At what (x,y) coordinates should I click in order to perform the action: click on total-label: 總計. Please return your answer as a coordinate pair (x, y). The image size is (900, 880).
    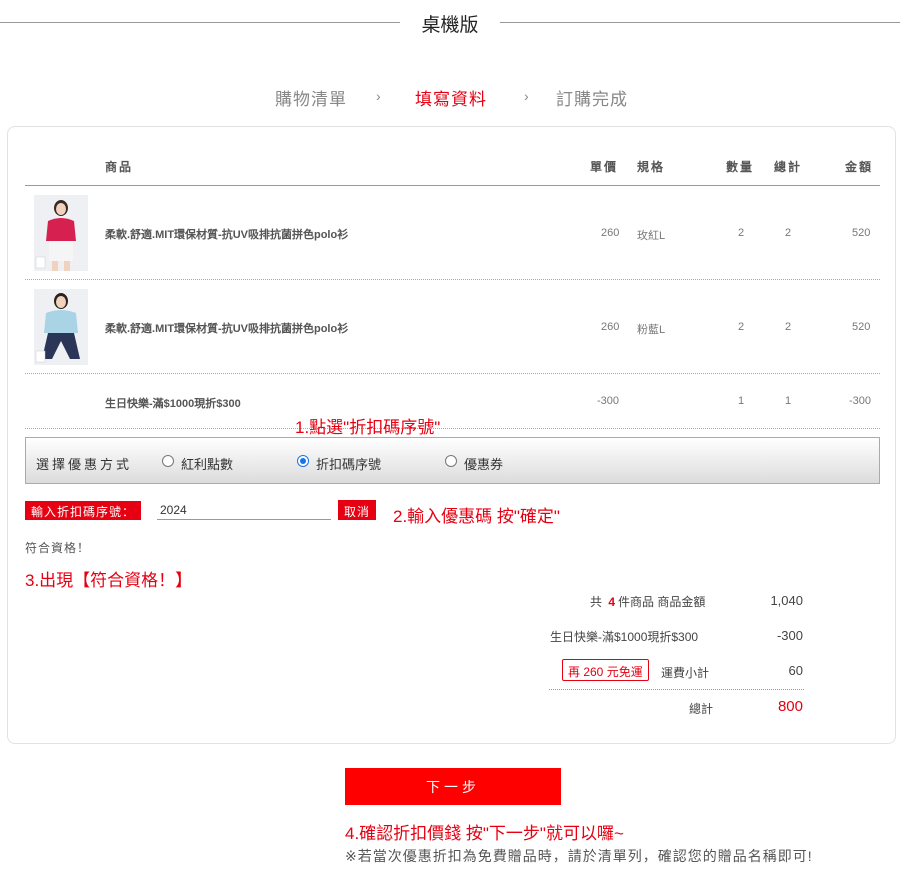
    Looking at the image, I should click on (701, 709).